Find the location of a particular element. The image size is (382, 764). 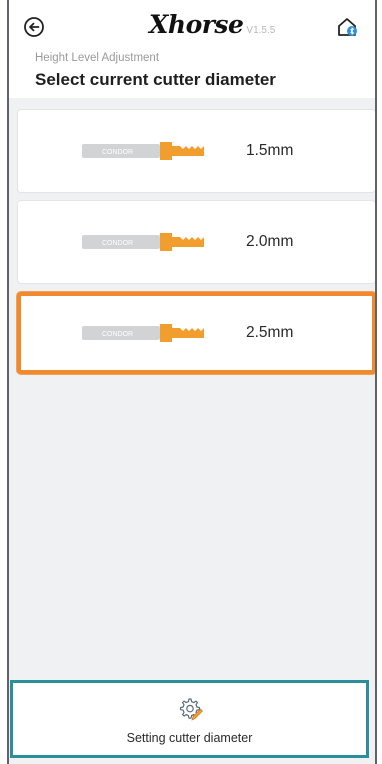

page-title: Select current cutter diameter is located at coordinates (155, 79).